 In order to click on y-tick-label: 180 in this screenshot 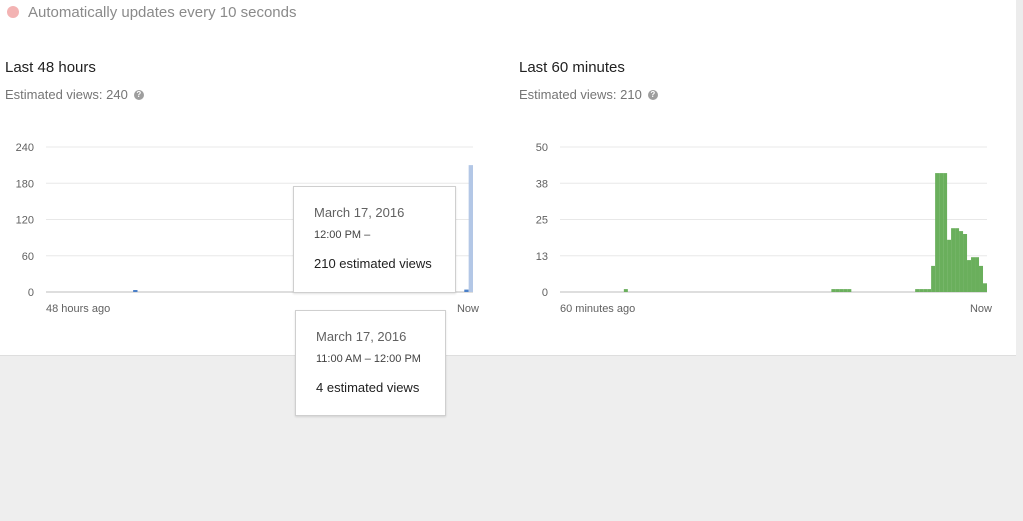, I will do `click(25, 184)`.